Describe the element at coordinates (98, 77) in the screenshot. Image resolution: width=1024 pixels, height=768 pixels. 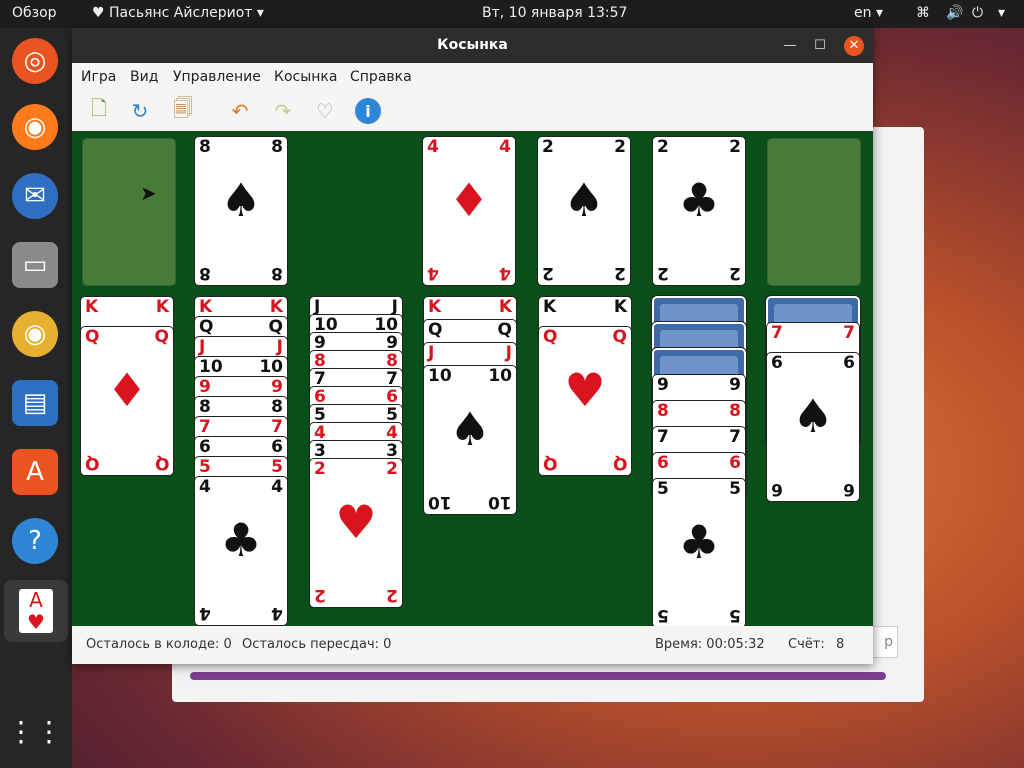
I see `menu-game: Игра` at that location.